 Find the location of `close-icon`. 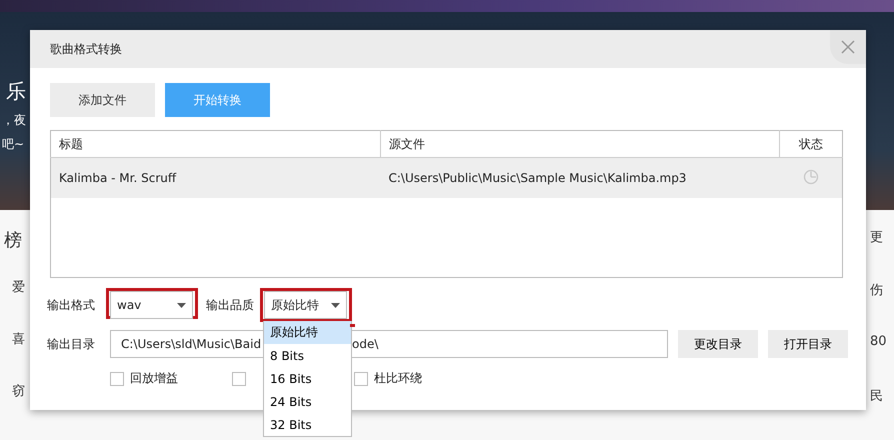

close-icon is located at coordinates (848, 47).